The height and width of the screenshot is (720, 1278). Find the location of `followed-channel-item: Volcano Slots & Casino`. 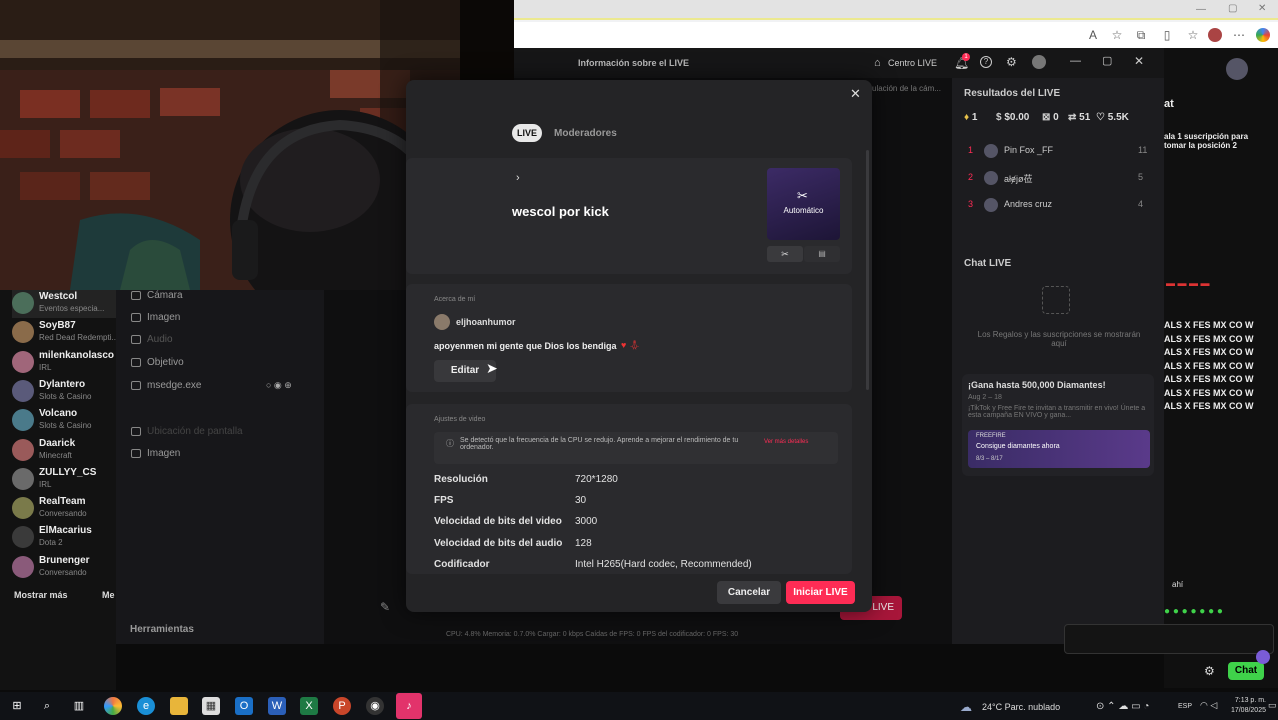

followed-channel-item: Volcano Slots & Casino is located at coordinates (64, 421).